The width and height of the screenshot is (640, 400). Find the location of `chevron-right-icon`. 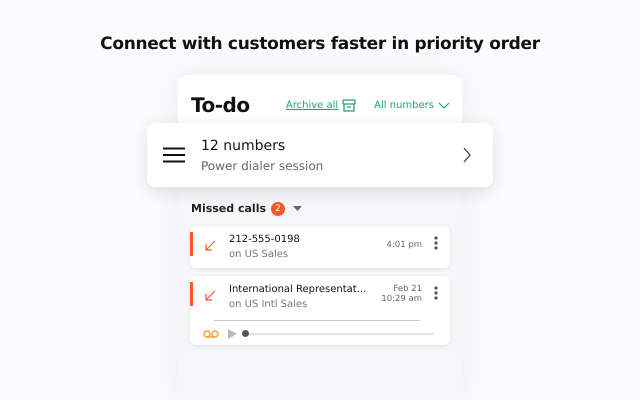

chevron-right-icon is located at coordinates (467, 155).